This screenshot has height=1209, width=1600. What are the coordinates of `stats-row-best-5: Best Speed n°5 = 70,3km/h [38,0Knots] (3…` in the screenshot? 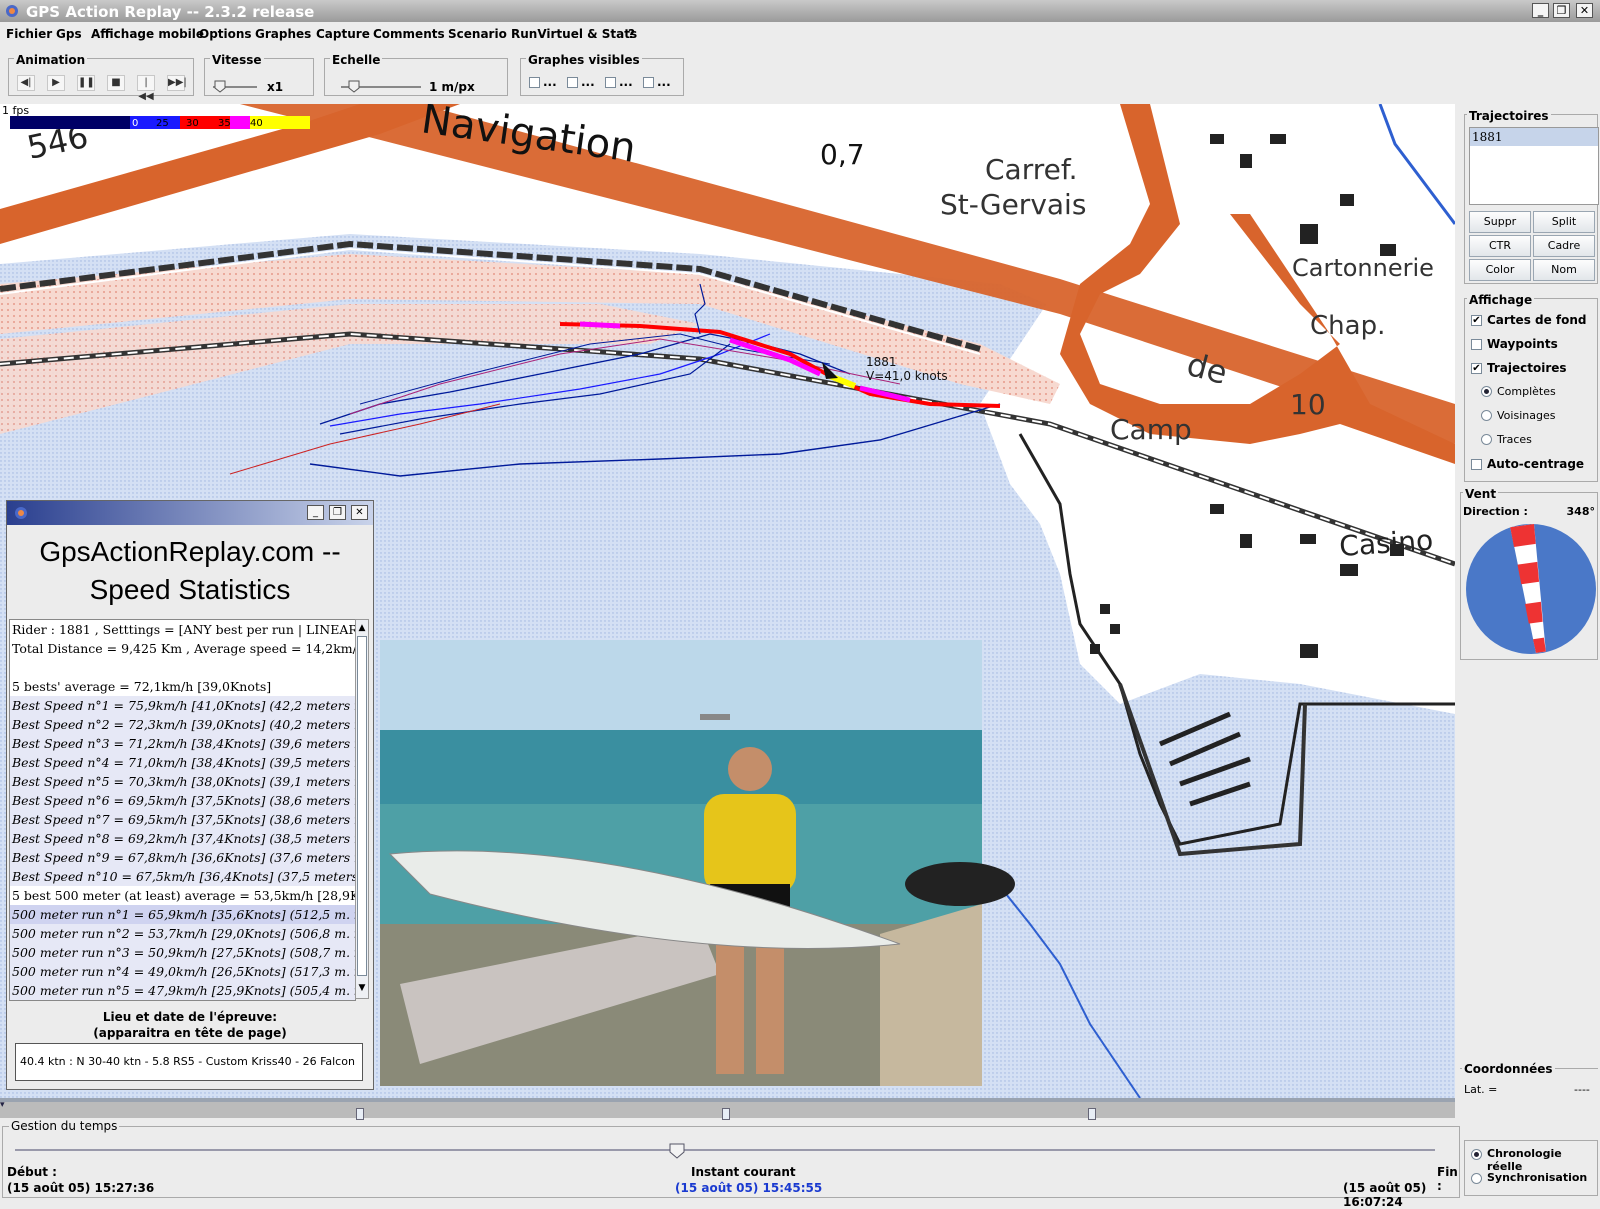 It's located at (182, 781).